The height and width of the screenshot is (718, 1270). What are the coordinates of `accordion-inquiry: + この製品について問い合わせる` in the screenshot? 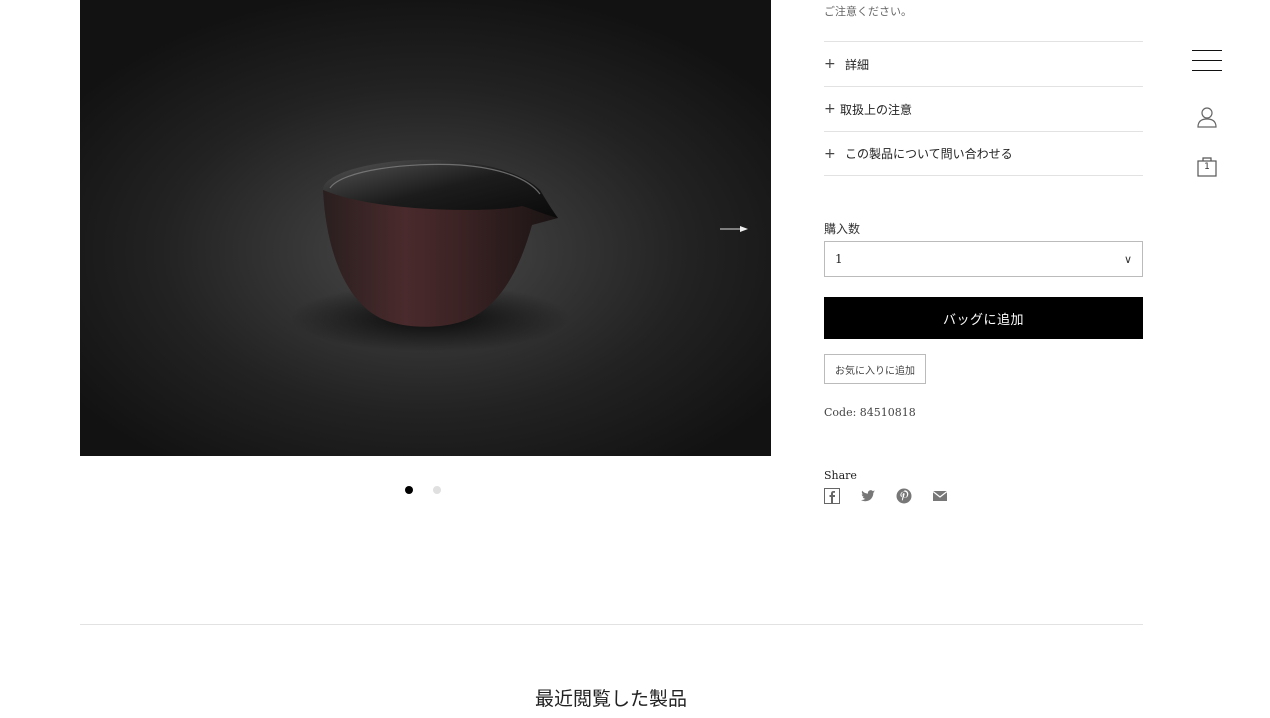 It's located at (983, 153).